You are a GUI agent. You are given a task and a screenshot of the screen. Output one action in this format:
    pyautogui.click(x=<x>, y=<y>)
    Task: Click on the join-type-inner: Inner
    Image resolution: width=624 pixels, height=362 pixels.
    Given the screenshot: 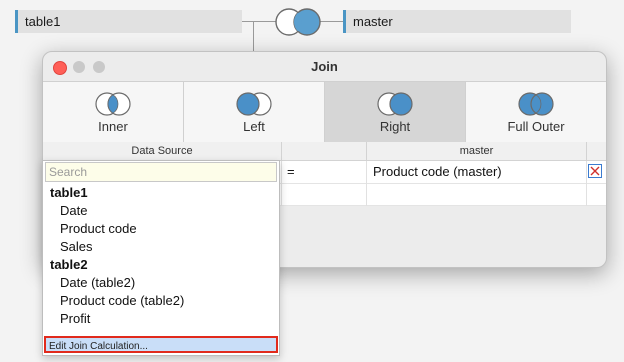 What is the action you would take?
    pyautogui.click(x=113, y=112)
    